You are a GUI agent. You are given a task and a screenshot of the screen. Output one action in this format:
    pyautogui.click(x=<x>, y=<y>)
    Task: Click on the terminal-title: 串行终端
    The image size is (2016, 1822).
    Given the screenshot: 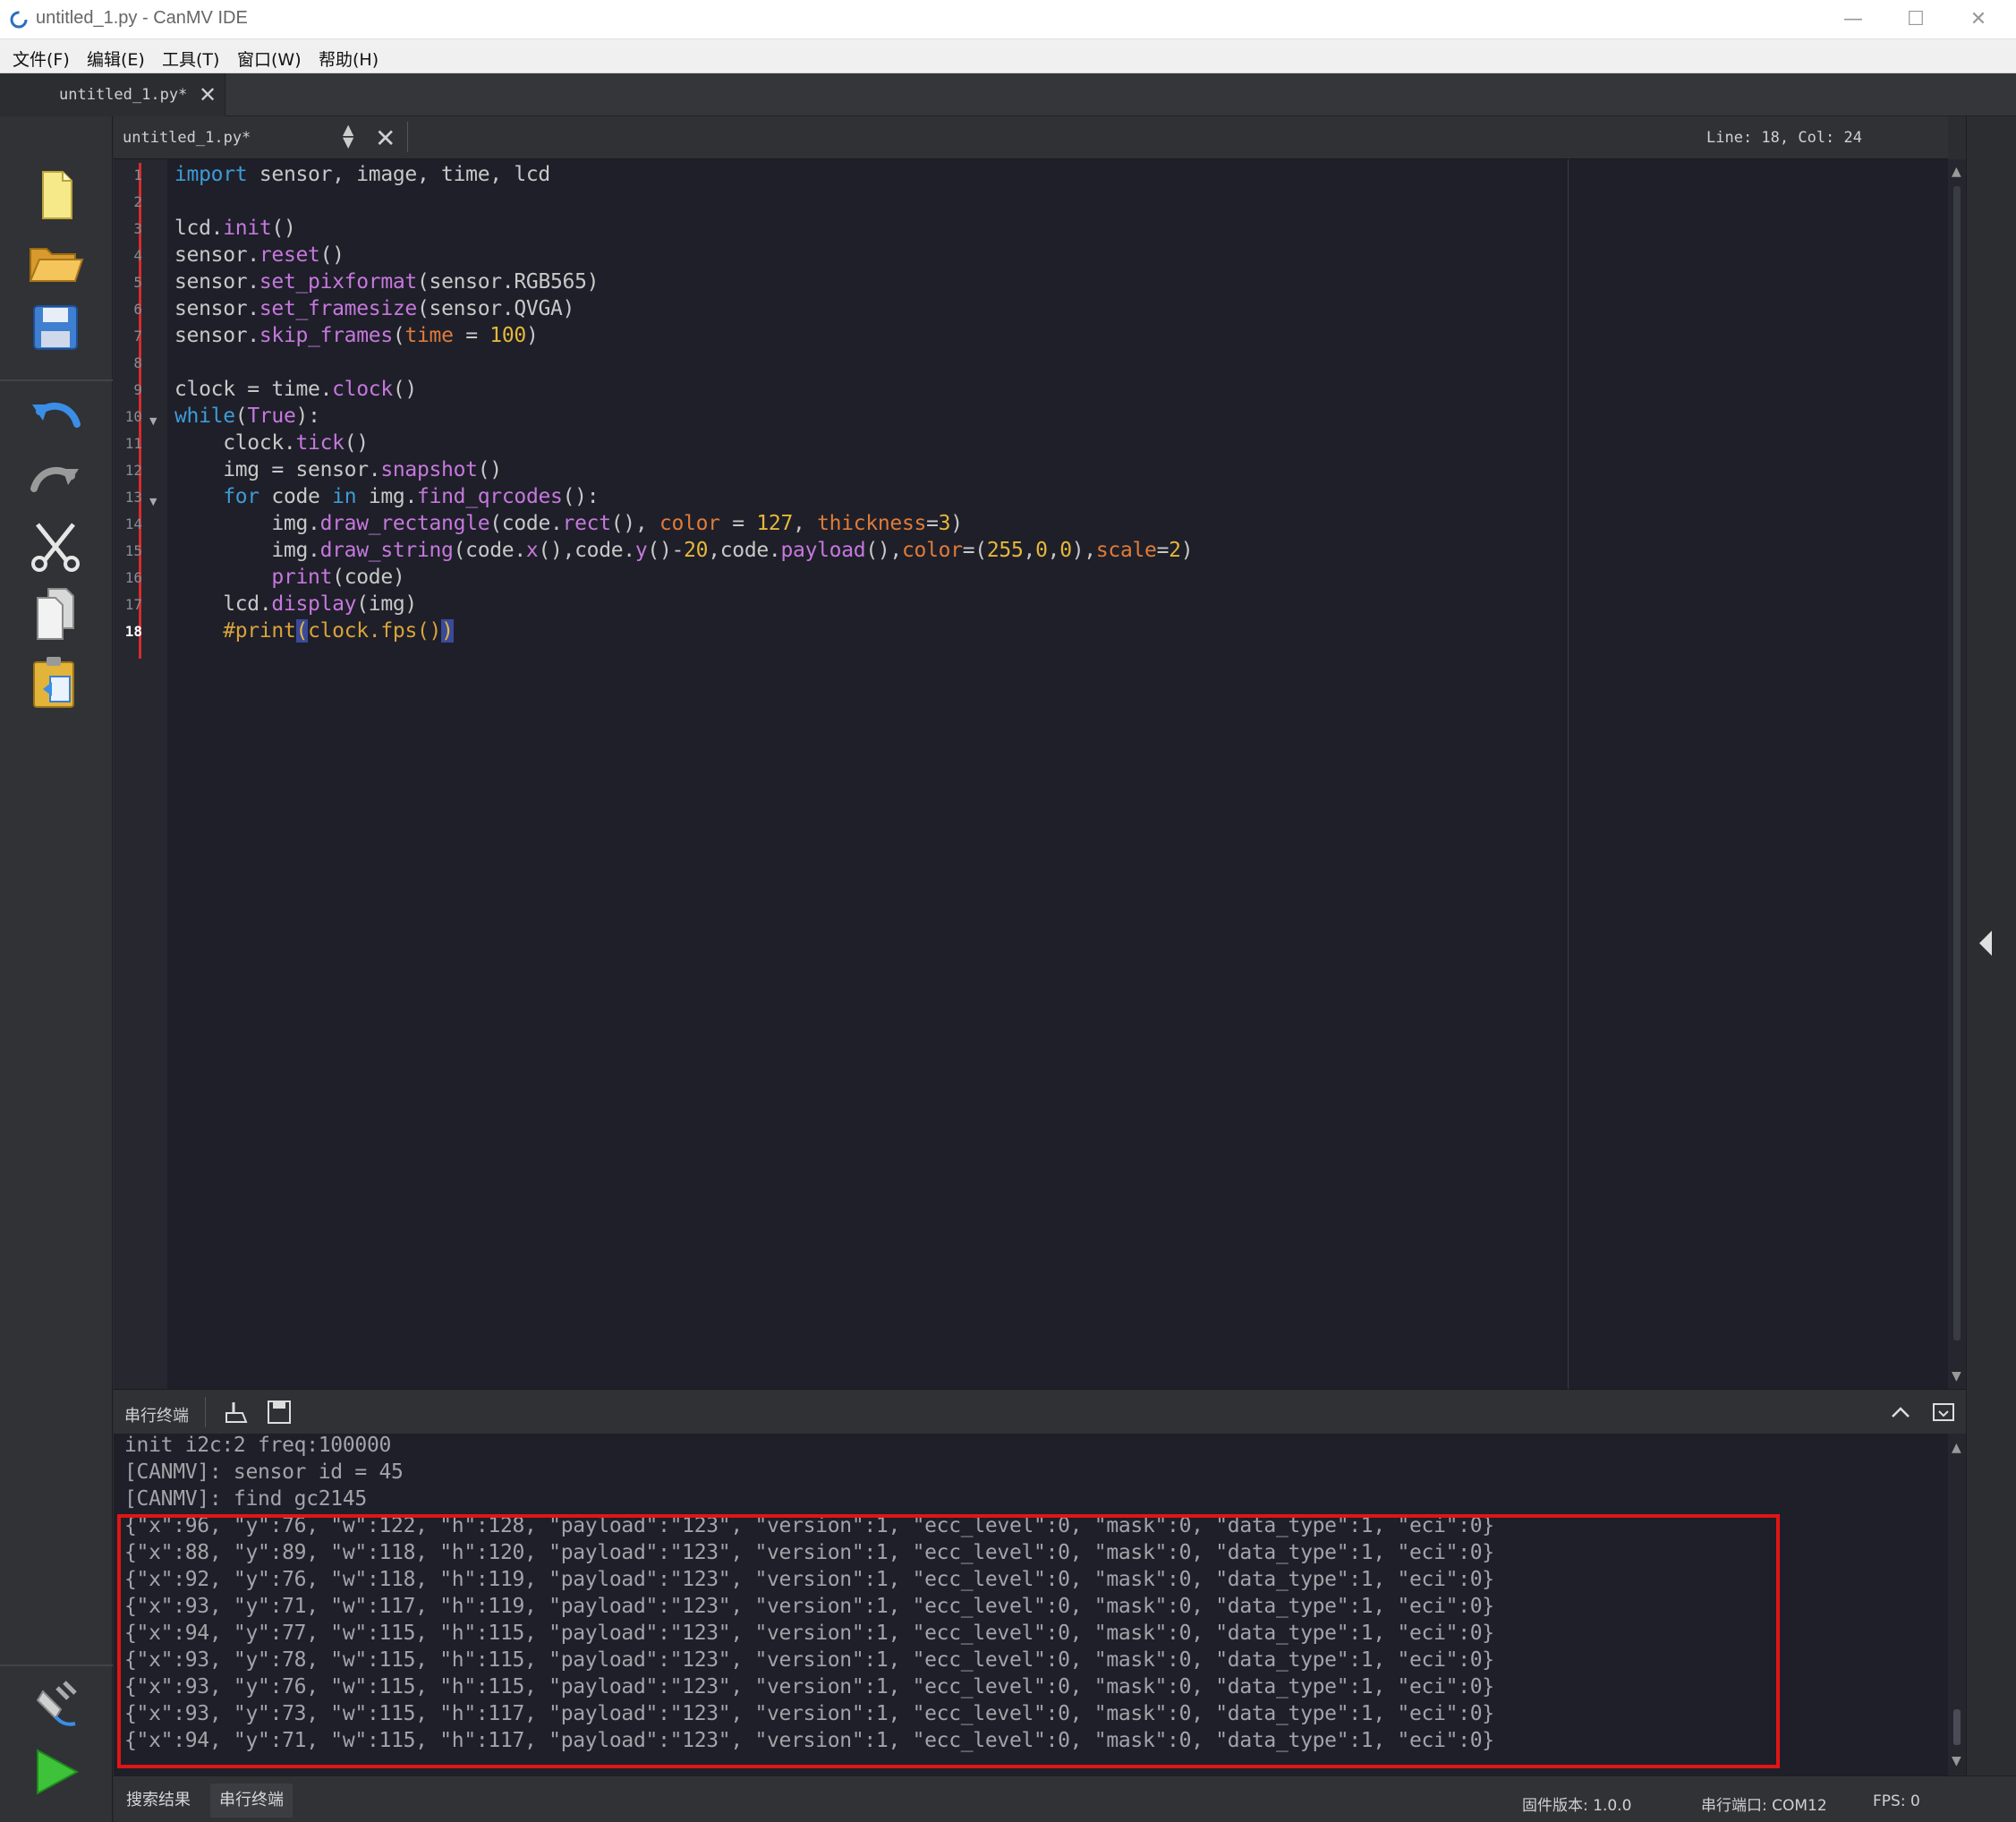 What is the action you would take?
    pyautogui.click(x=156, y=1416)
    